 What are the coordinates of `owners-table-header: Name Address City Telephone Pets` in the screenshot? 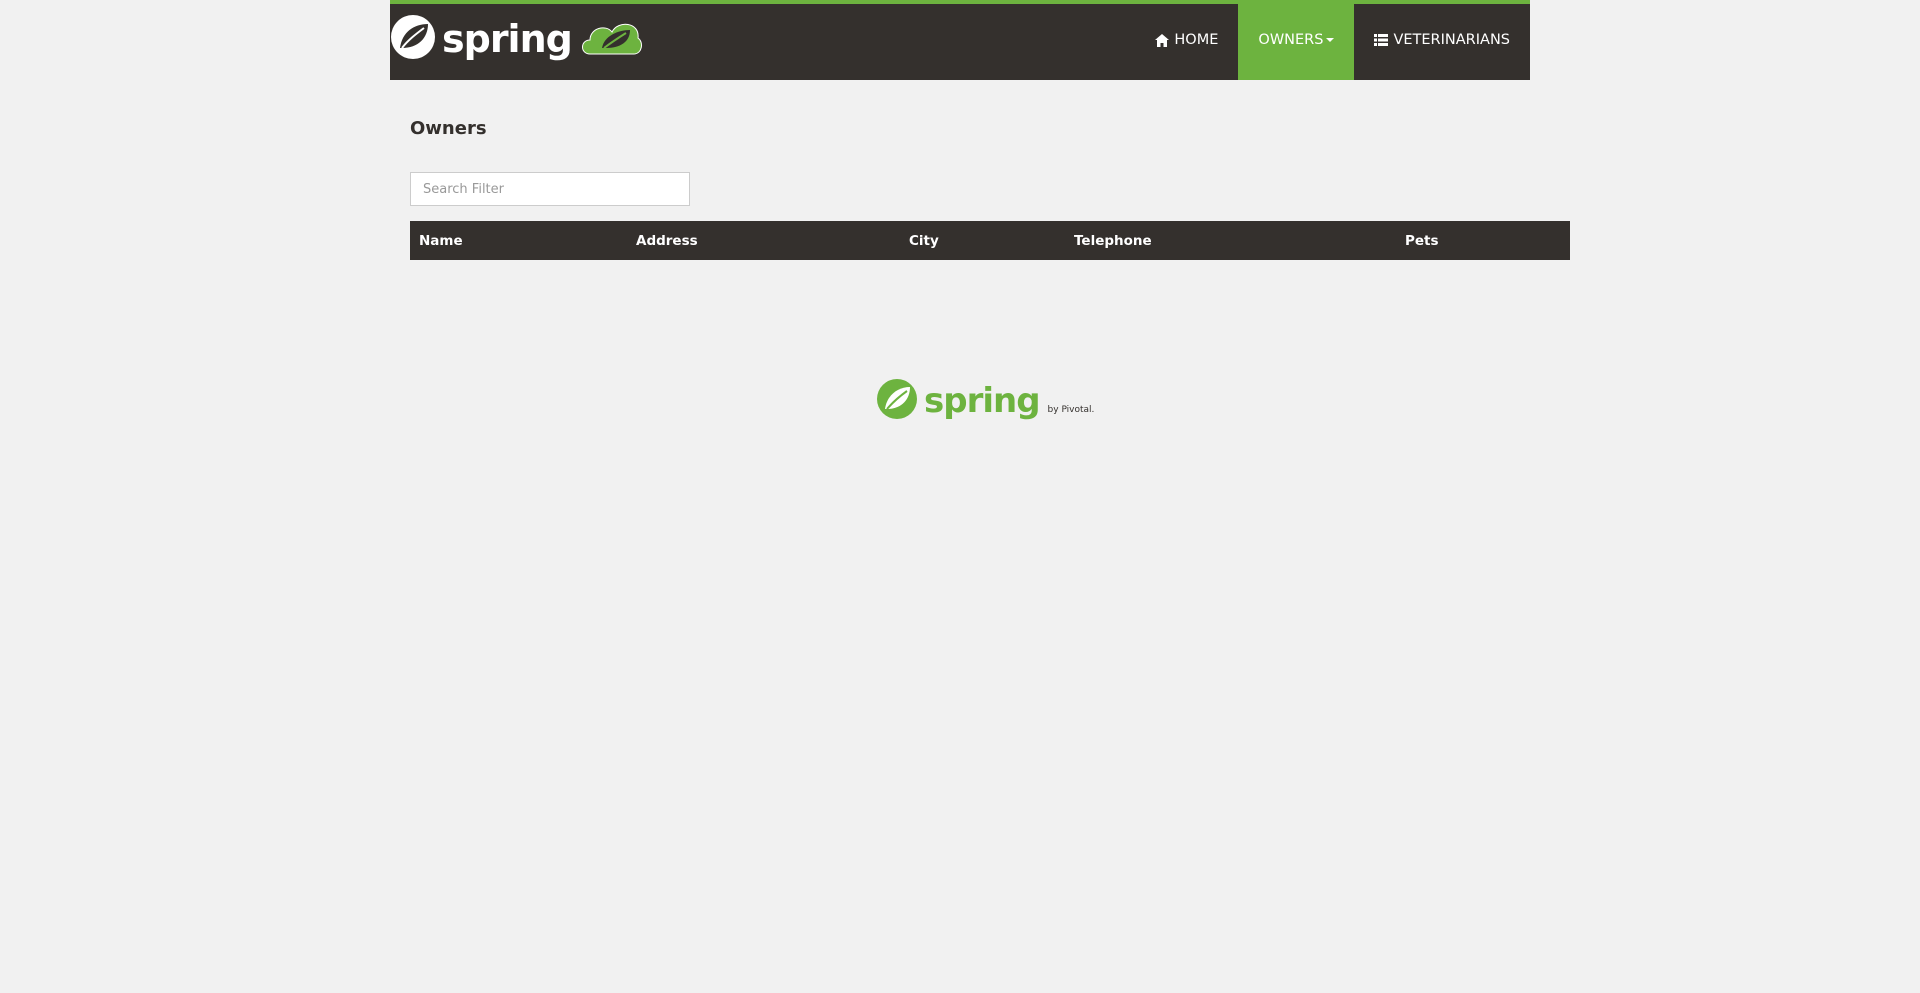 It's located at (990, 240).